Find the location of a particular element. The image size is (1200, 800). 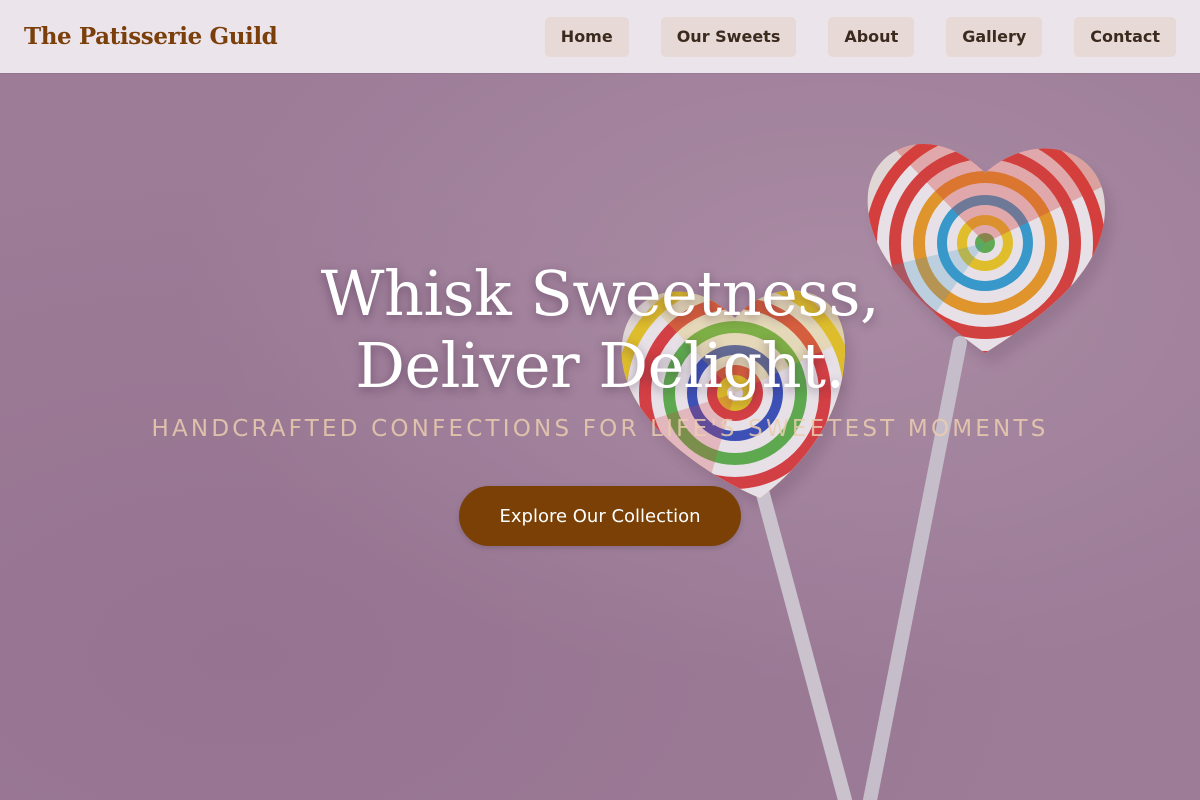

hero-title-line-2: Deliver Delight. is located at coordinates (600, 365).